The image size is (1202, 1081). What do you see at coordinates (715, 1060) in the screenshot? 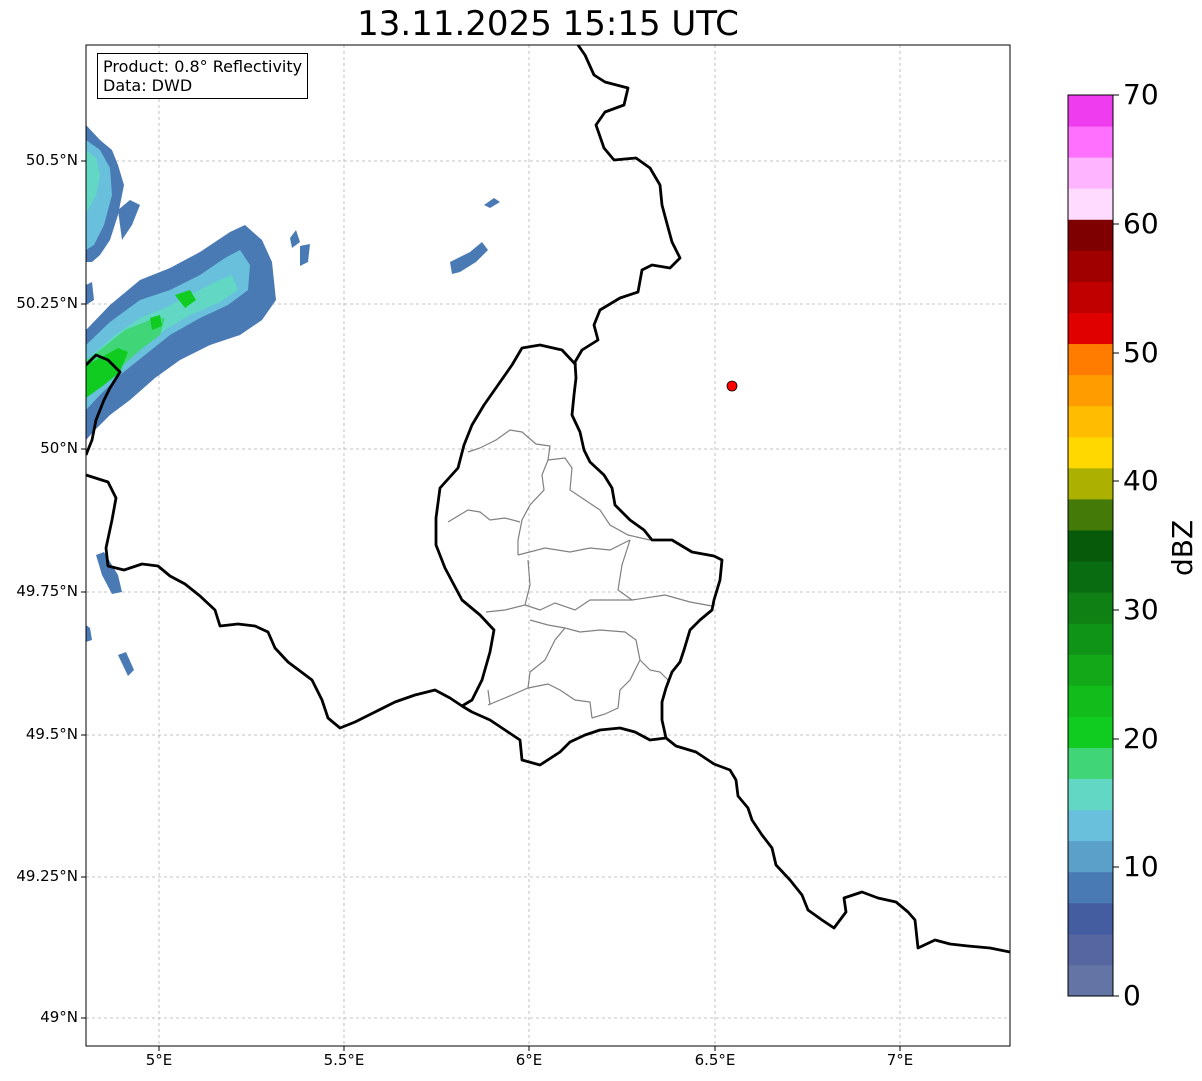
I see `lon-label-6-5: 6.5°E` at bounding box center [715, 1060].